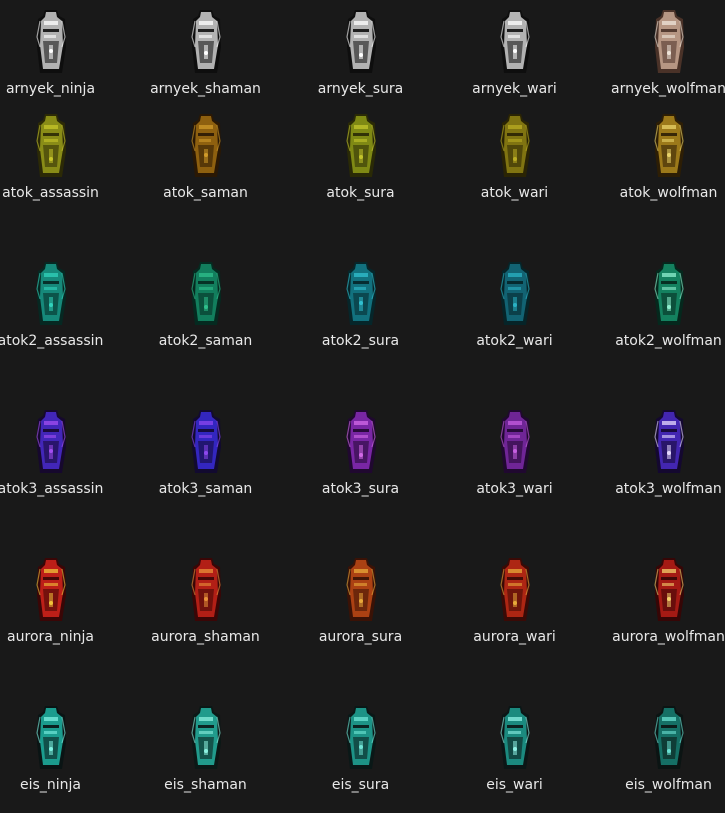 This screenshot has width=725, height=813. I want to click on file-item: atok_assassin, so click(61, 161).